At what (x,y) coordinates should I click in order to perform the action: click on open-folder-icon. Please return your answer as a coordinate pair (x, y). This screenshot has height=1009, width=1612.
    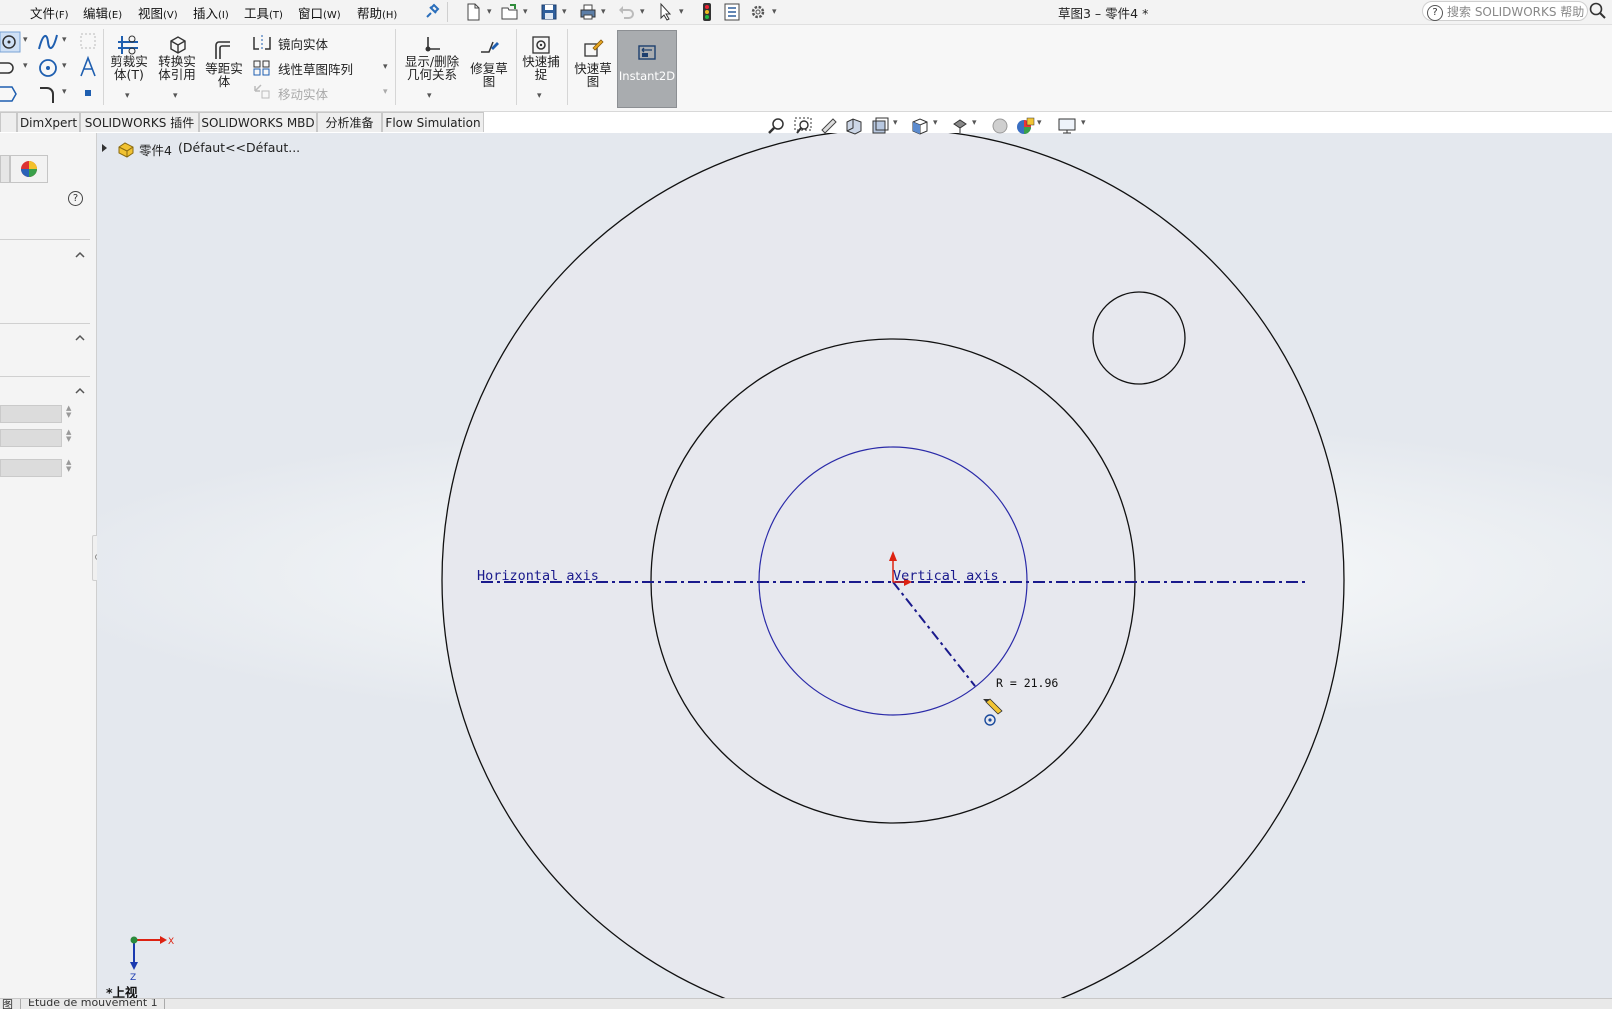
    Looking at the image, I should click on (510, 12).